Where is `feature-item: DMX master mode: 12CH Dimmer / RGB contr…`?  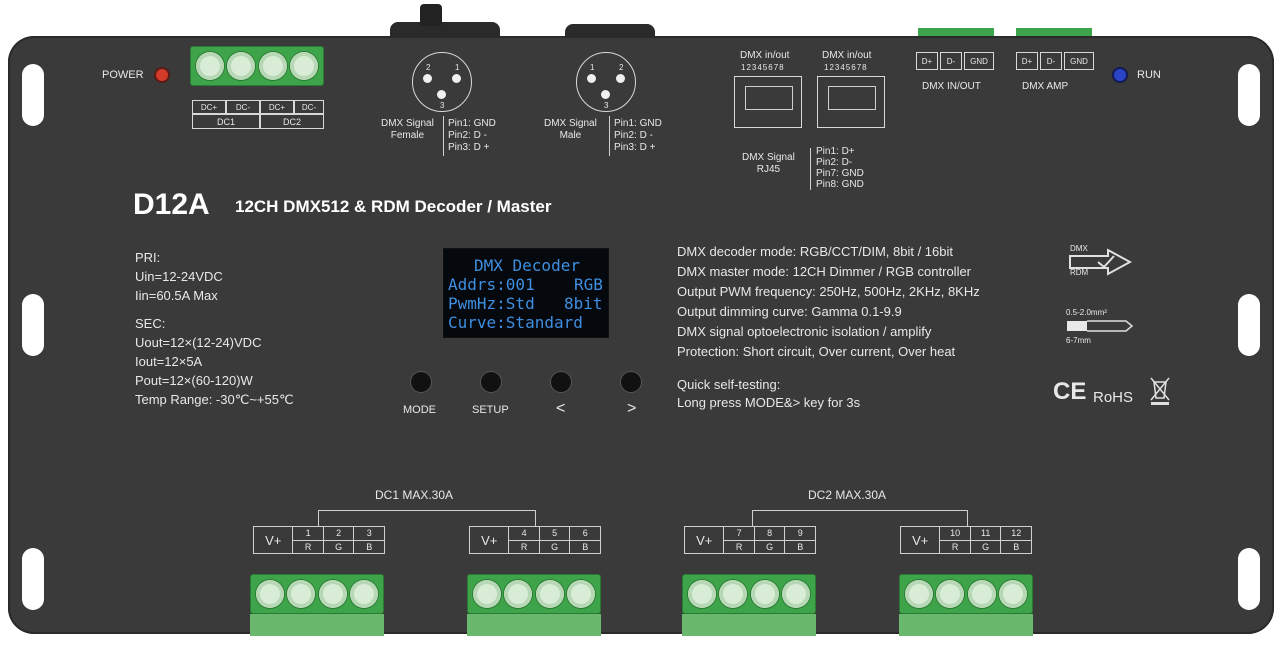 feature-item: DMX master mode: 12CH Dimmer / RGB contr… is located at coordinates (824, 271).